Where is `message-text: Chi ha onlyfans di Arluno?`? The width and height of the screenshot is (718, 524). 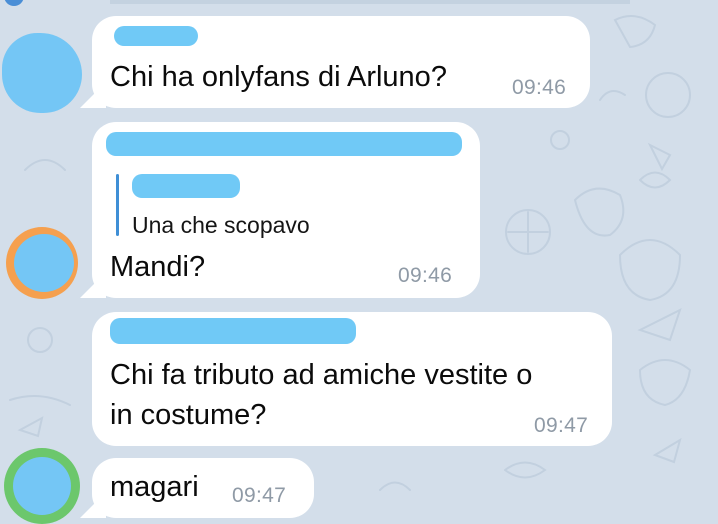
message-text: Chi ha onlyfans di Arluno? is located at coordinates (278, 77).